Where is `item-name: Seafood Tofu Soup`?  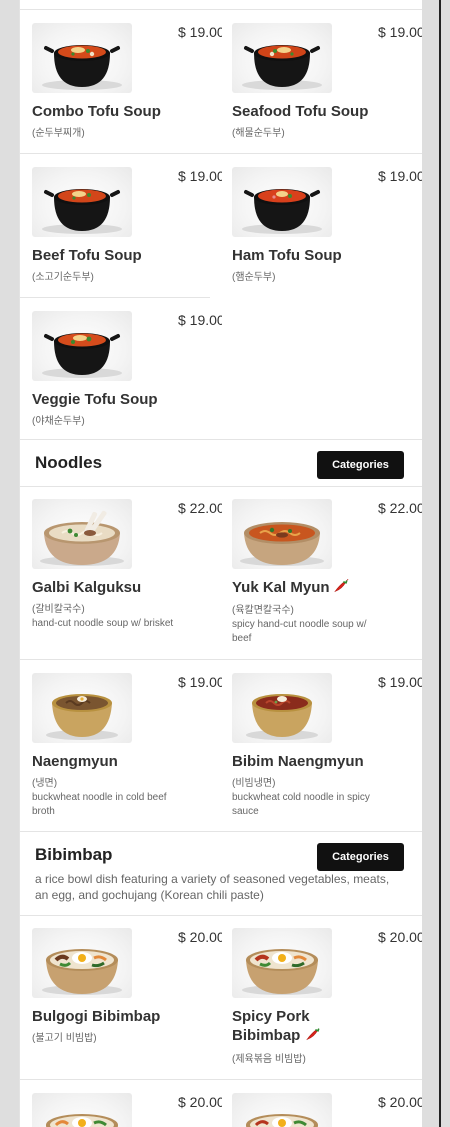
item-name: Seafood Tofu Soup is located at coordinates (327, 111).